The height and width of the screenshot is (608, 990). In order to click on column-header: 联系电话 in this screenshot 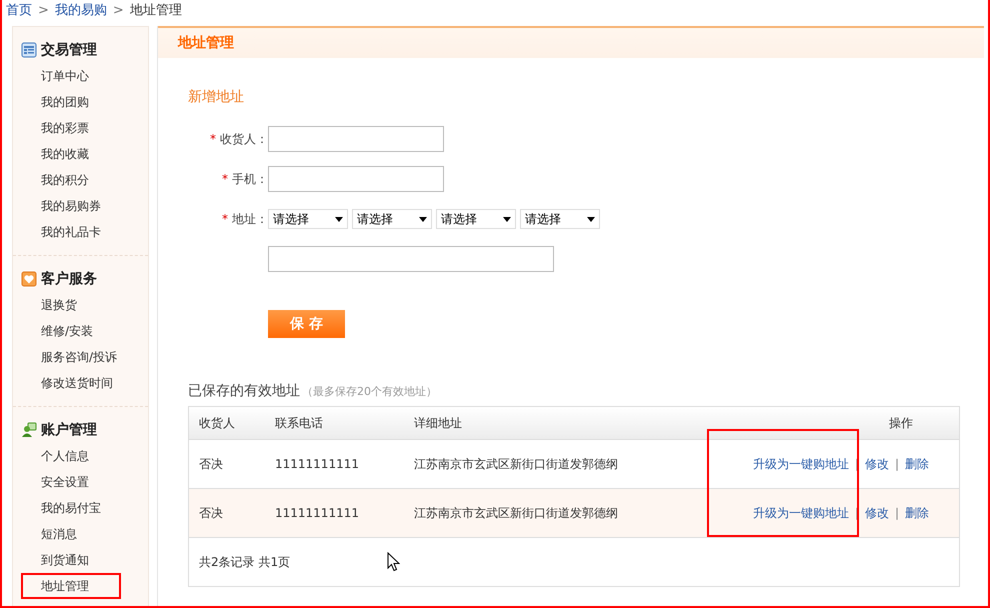, I will do `click(299, 423)`.